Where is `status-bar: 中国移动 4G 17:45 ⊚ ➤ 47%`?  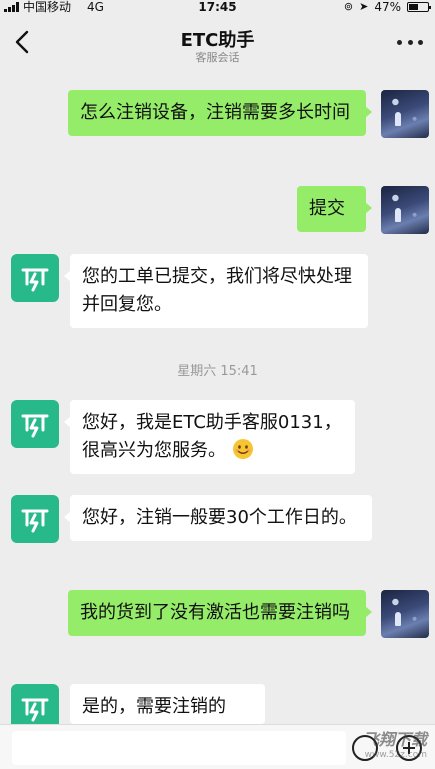
status-bar: 中国移动 4G 17:45 ⊚ ➤ 47% is located at coordinates (217, 7).